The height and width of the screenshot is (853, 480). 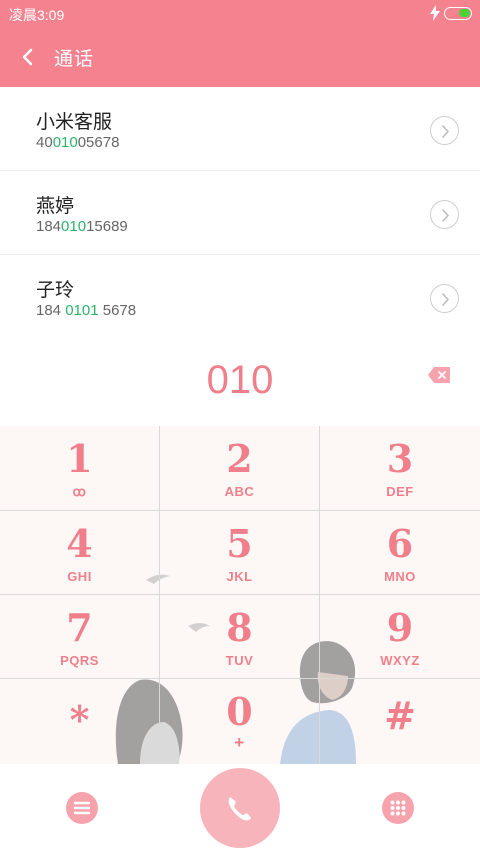 I want to click on key-hash: #, so click(x=400, y=721).